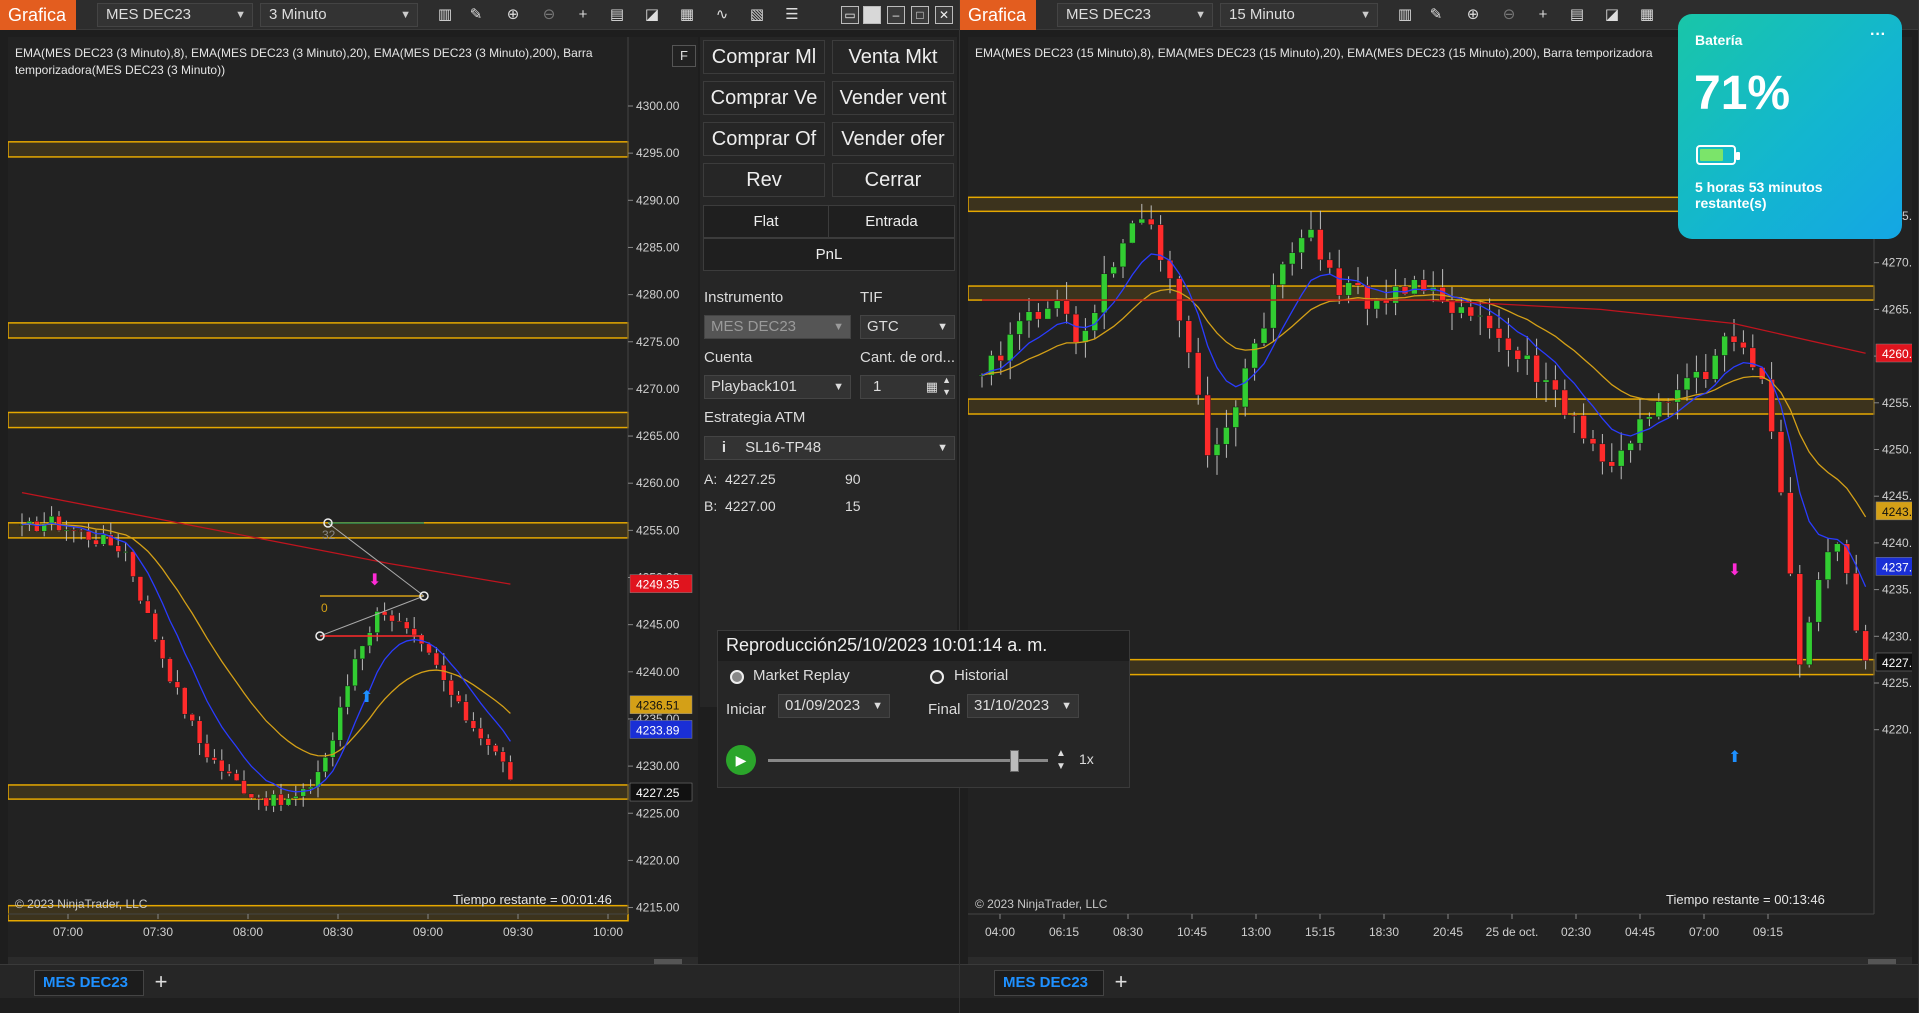  I want to click on maximize-icon: □, so click(920, 15).